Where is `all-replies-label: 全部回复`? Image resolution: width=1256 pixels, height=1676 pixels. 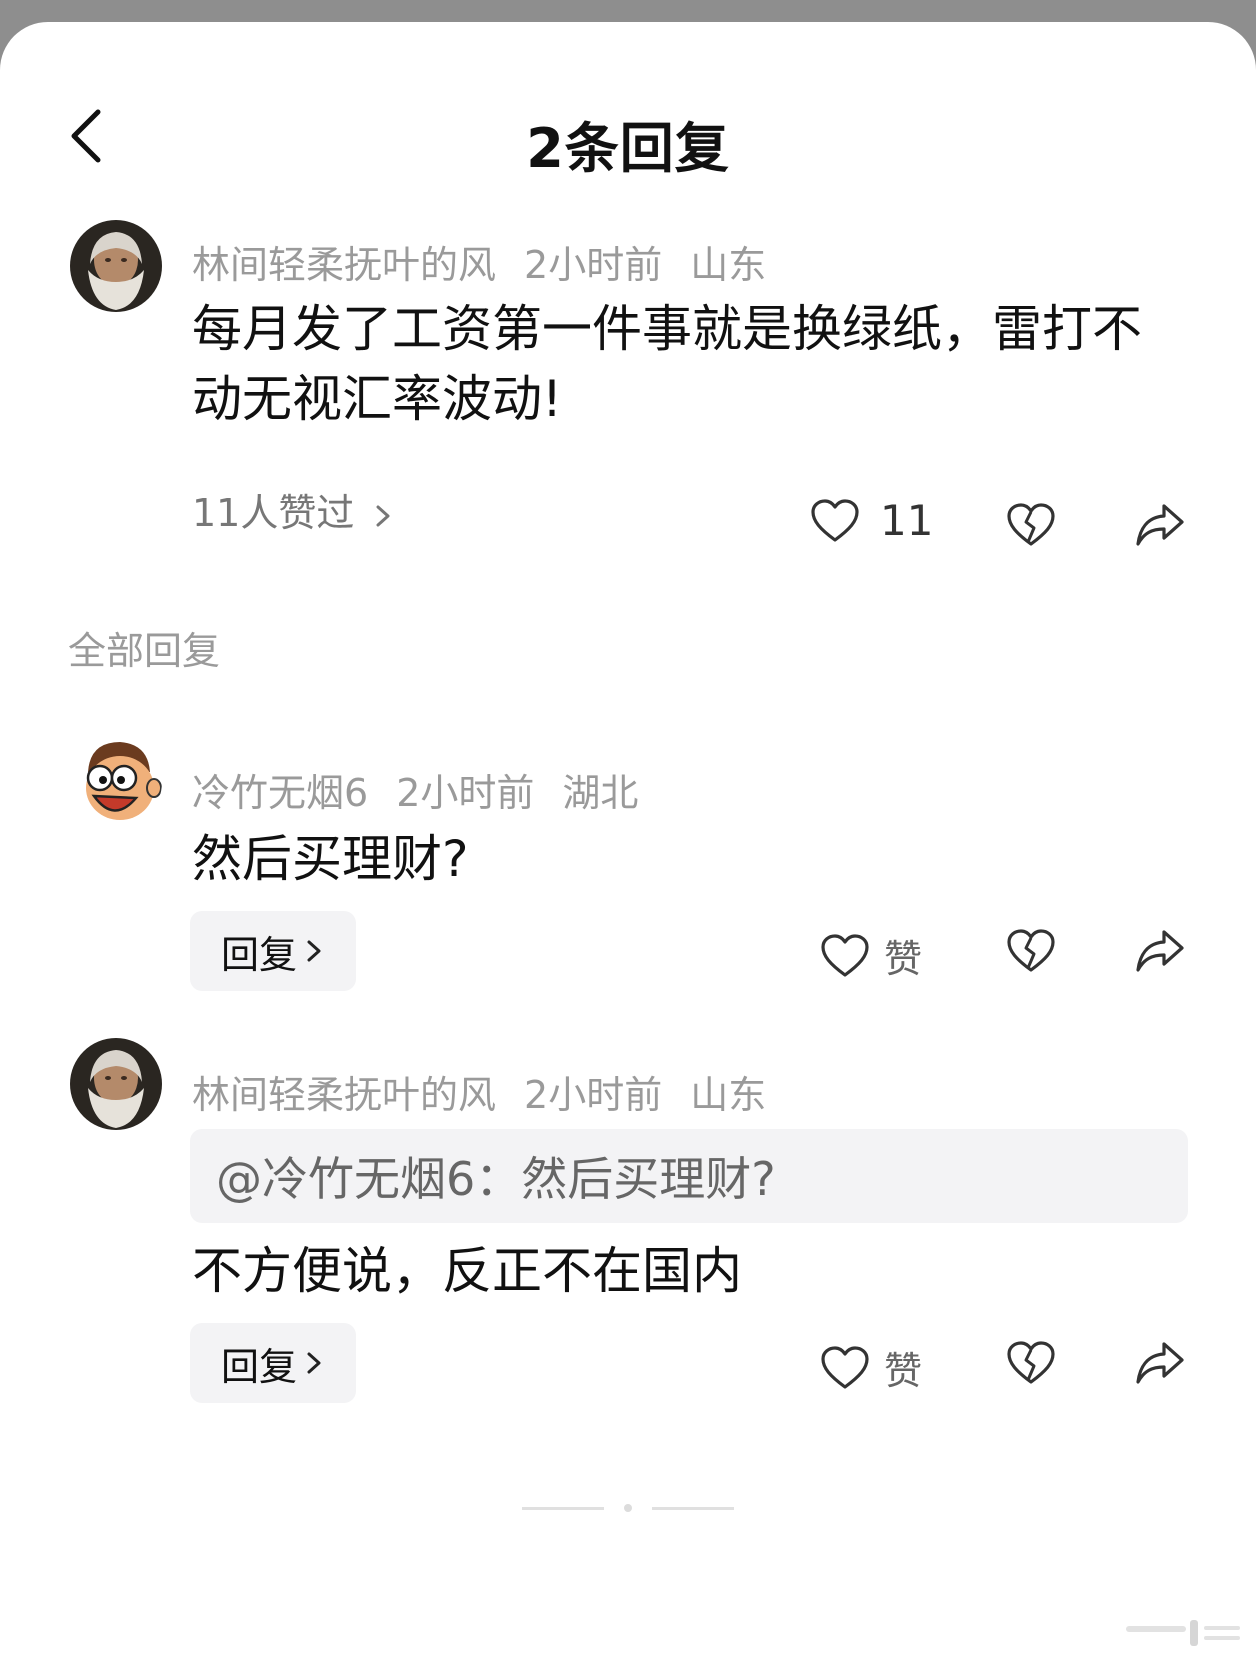 all-replies-label: 全部回复 is located at coordinates (144, 651).